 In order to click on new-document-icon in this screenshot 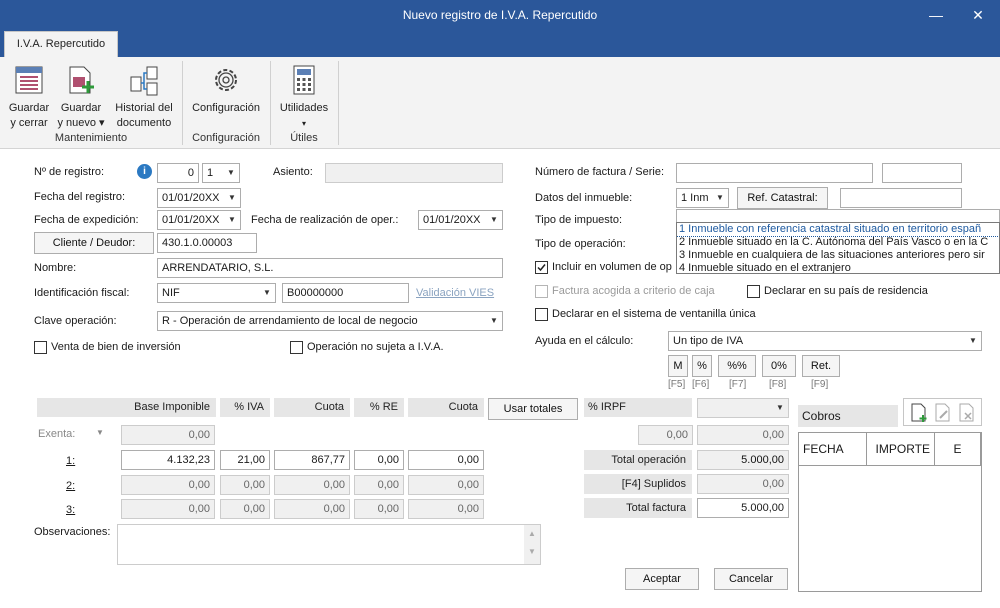, I will do `click(919, 413)`.